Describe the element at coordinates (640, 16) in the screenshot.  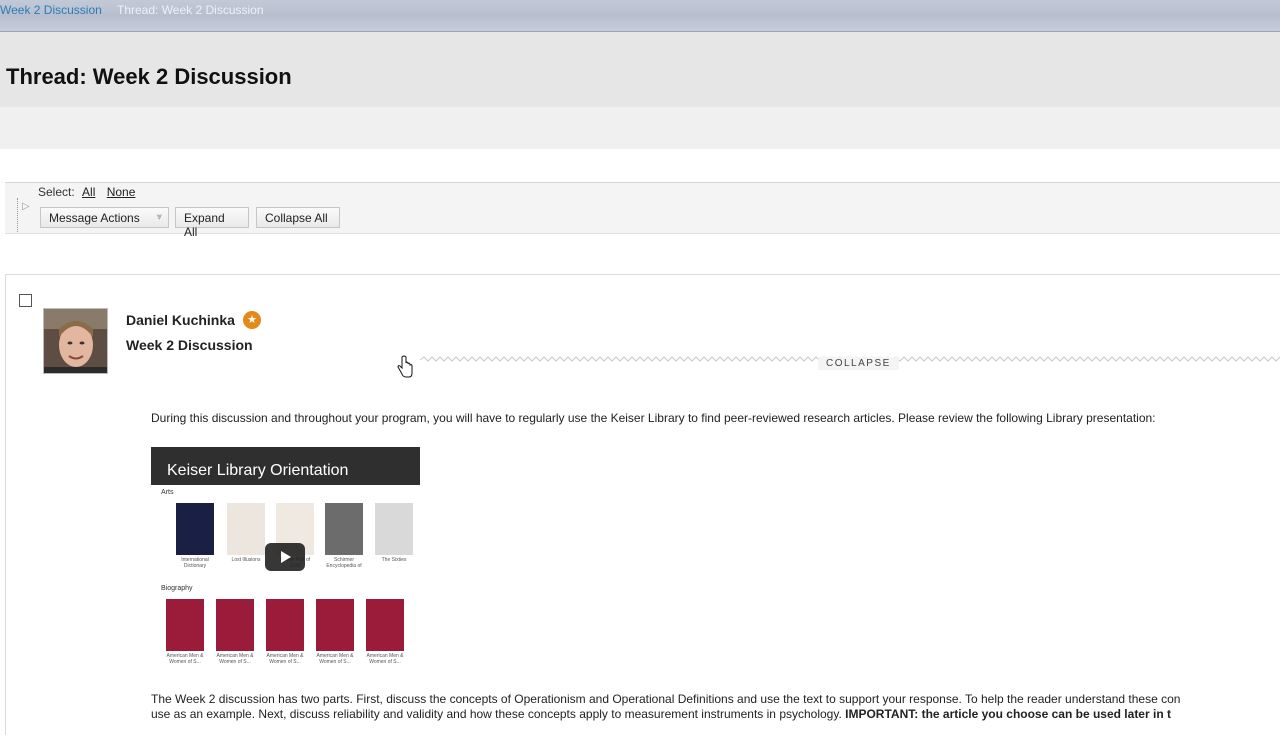
I see `breadcrumb: Week 2 Discussion Thread` at that location.